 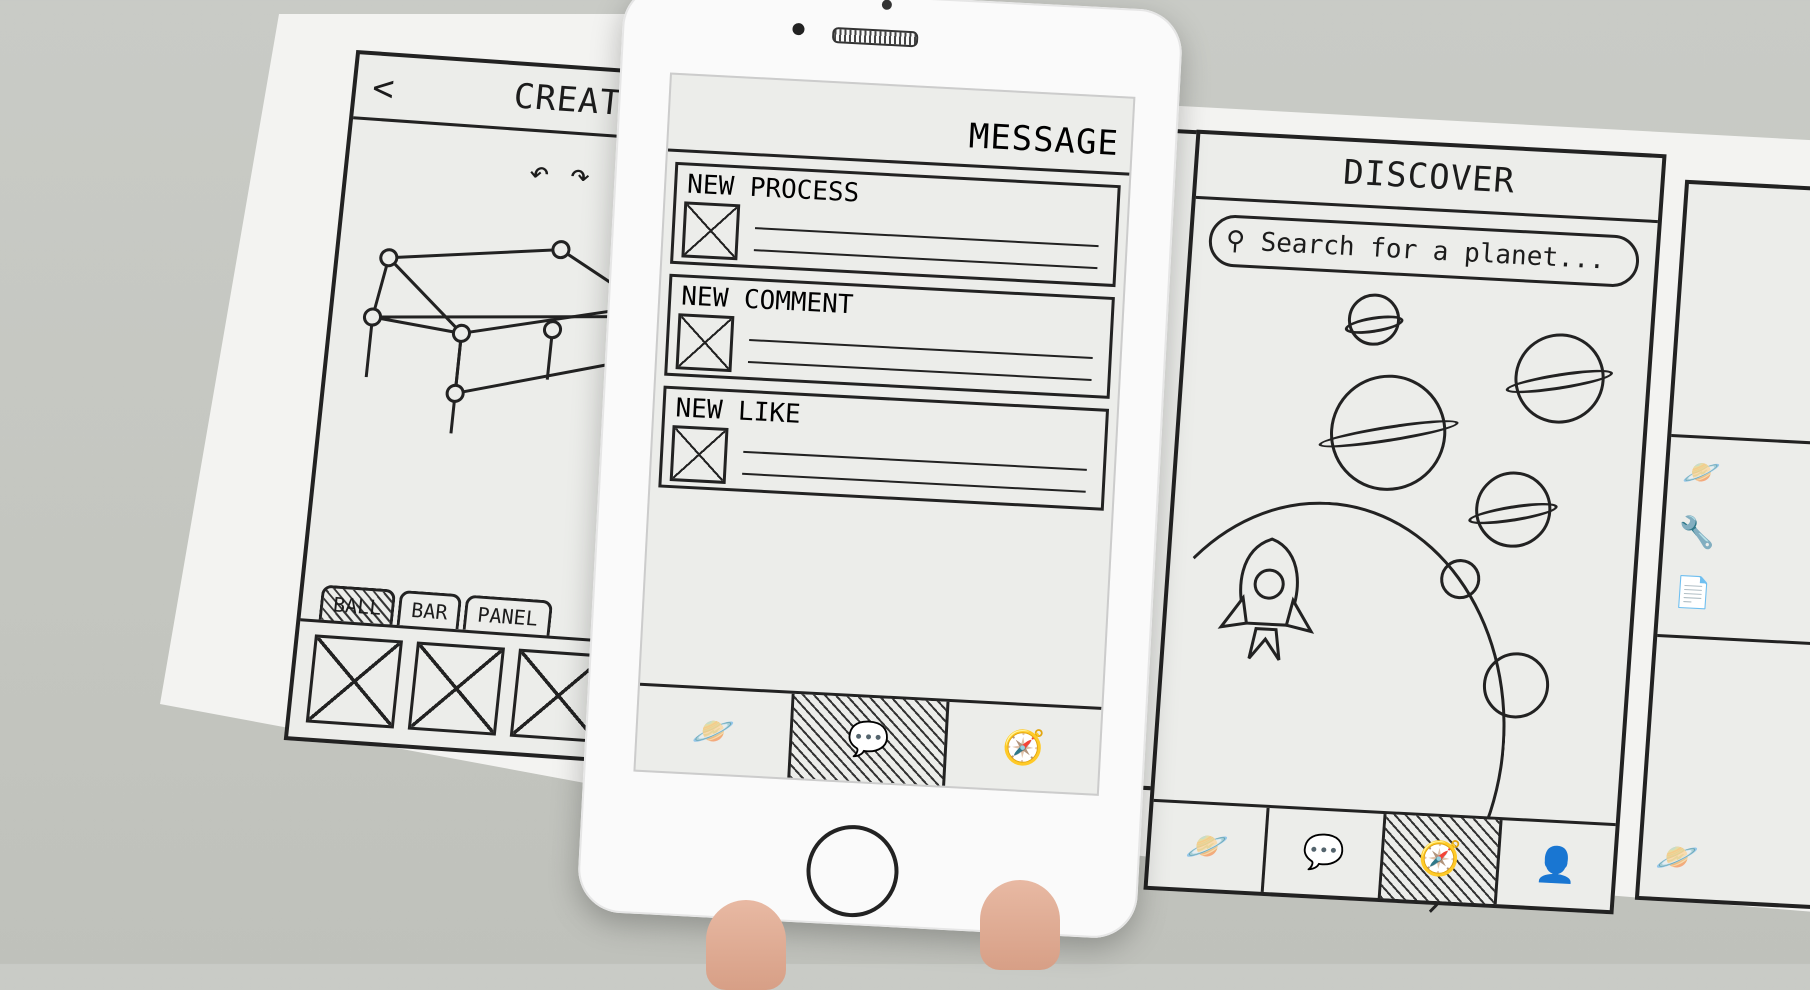 What do you see at coordinates (1243, 241) in the screenshot?
I see `search-icon: ⚲` at bounding box center [1243, 241].